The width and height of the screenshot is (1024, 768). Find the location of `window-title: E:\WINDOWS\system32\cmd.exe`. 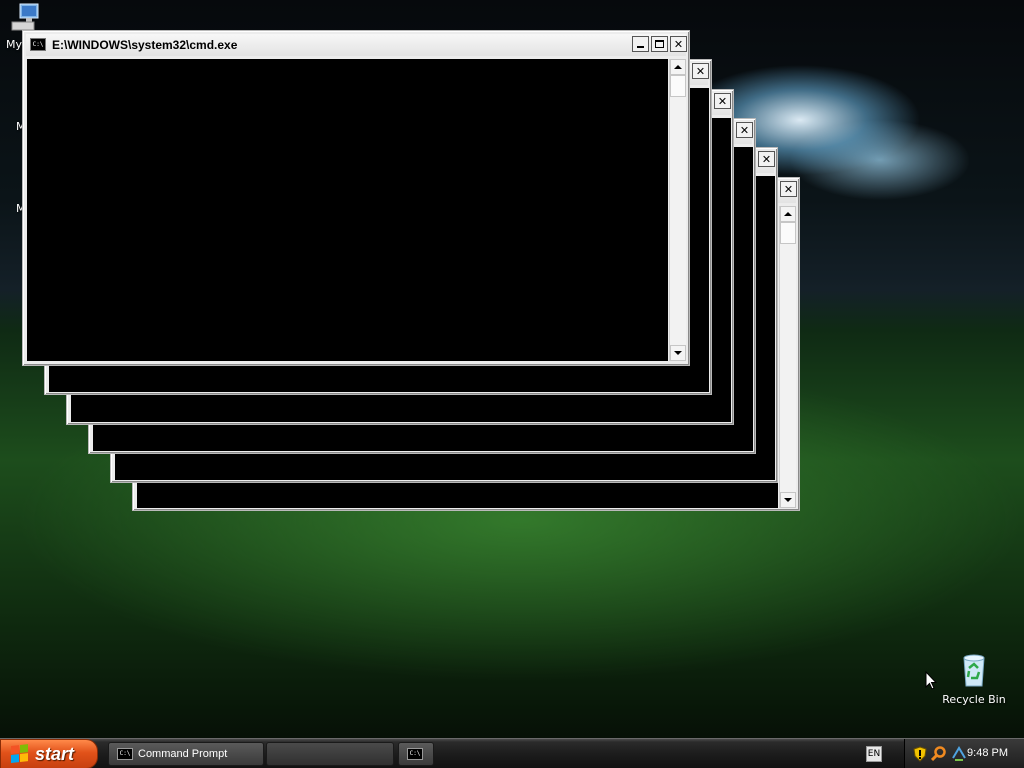

window-title: E:\WINDOWS\system32\cmd.exe is located at coordinates (145, 45).